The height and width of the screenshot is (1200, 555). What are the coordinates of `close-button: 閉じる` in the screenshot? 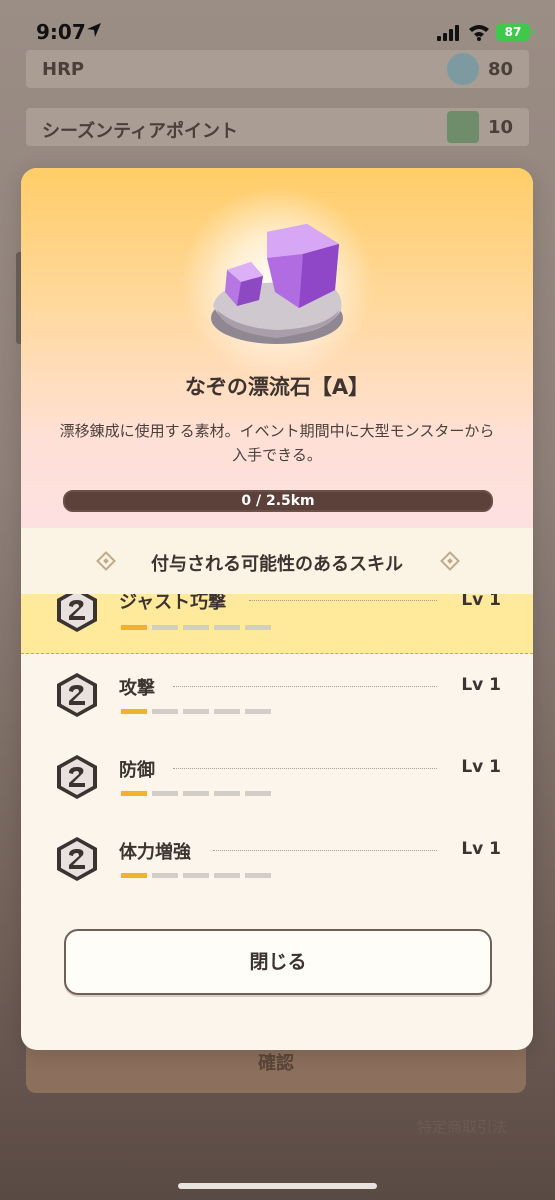 It's located at (278, 962).